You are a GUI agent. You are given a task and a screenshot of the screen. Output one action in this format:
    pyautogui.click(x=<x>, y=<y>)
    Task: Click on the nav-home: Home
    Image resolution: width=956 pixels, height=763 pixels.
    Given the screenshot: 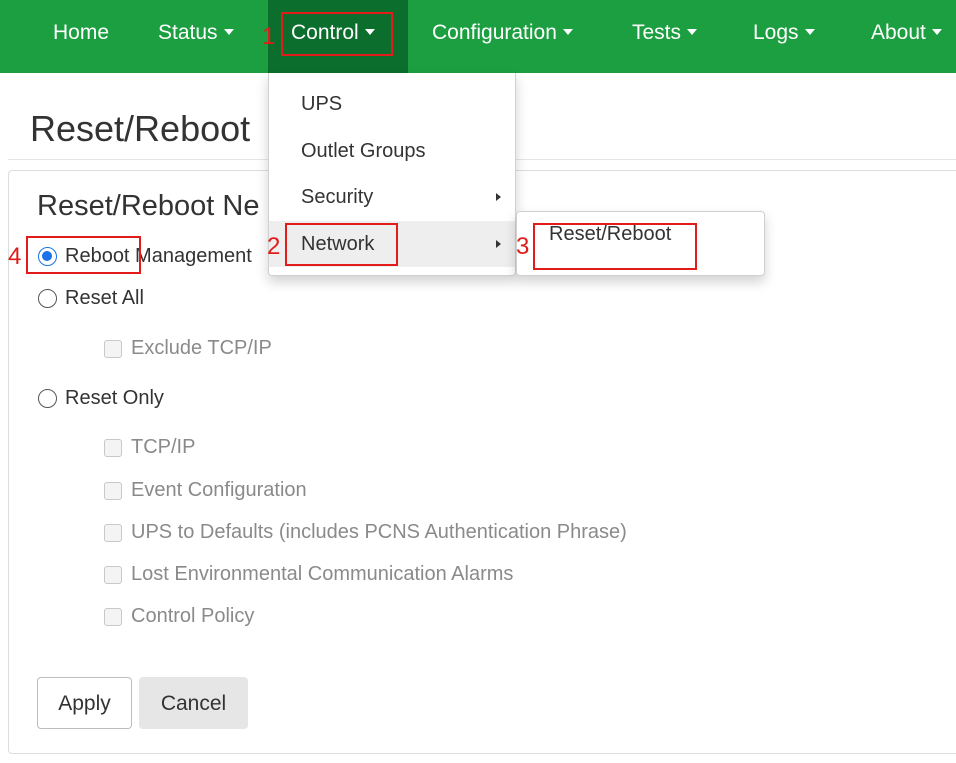 What is the action you would take?
    pyautogui.click(x=81, y=36)
    